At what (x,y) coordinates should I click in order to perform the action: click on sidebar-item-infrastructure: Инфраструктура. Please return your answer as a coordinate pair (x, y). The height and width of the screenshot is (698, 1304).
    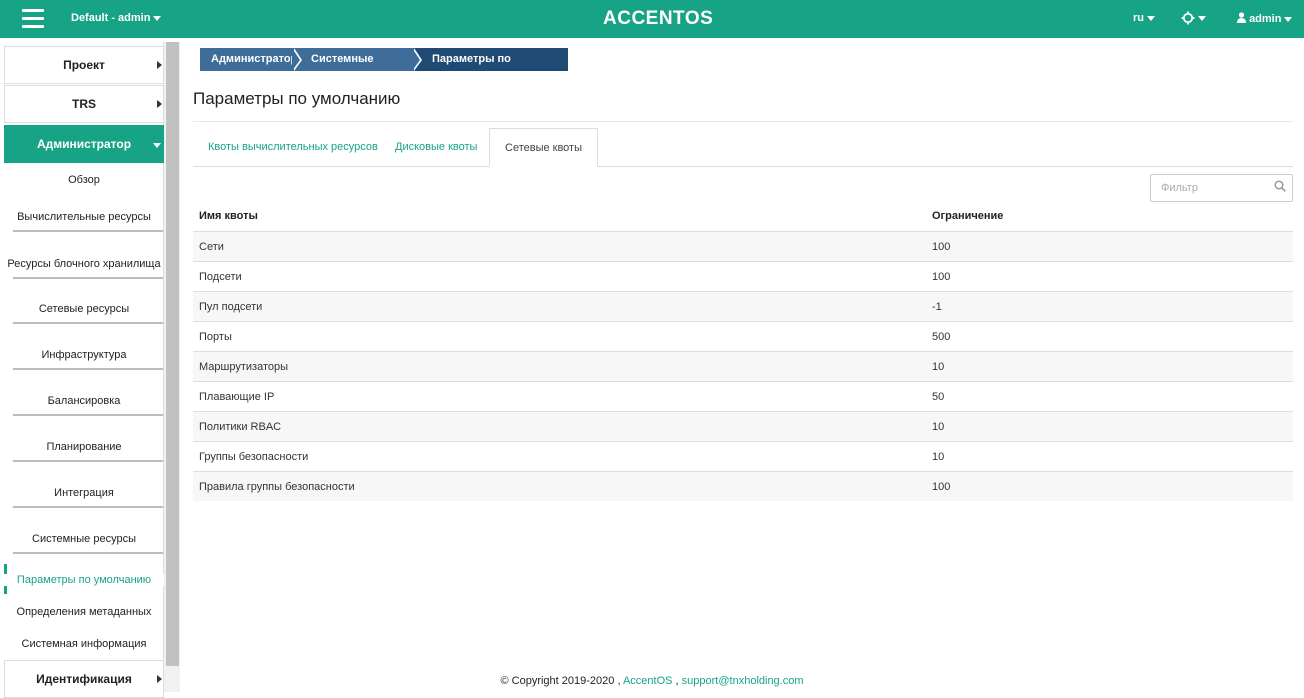
    Looking at the image, I should click on (84, 355).